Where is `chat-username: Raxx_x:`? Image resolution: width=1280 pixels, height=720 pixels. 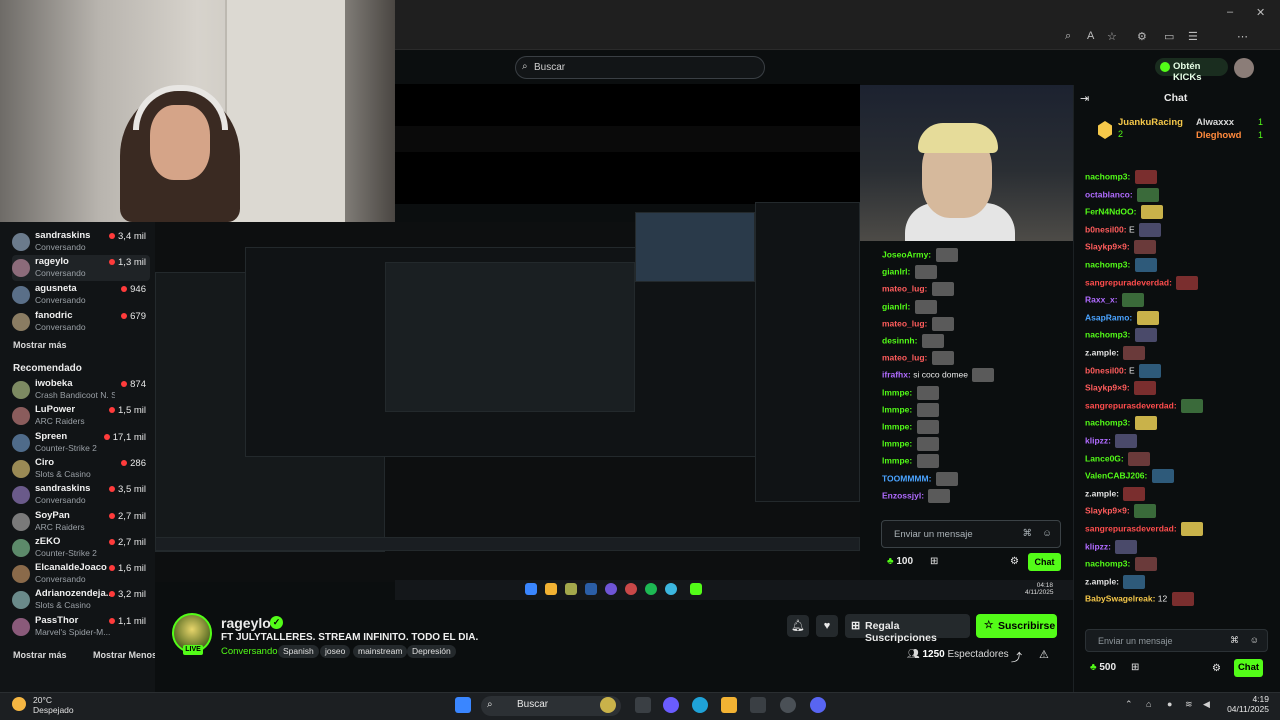 chat-username: Raxx_x: is located at coordinates (1101, 299).